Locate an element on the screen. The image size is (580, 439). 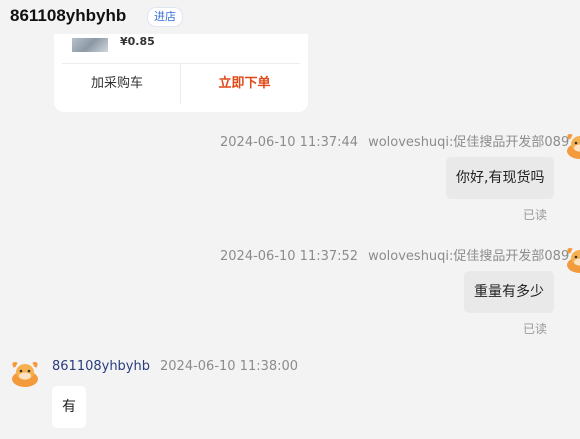
message-meta: 861108yhbyhb 2024-06-10 11:38:00 is located at coordinates (175, 366).